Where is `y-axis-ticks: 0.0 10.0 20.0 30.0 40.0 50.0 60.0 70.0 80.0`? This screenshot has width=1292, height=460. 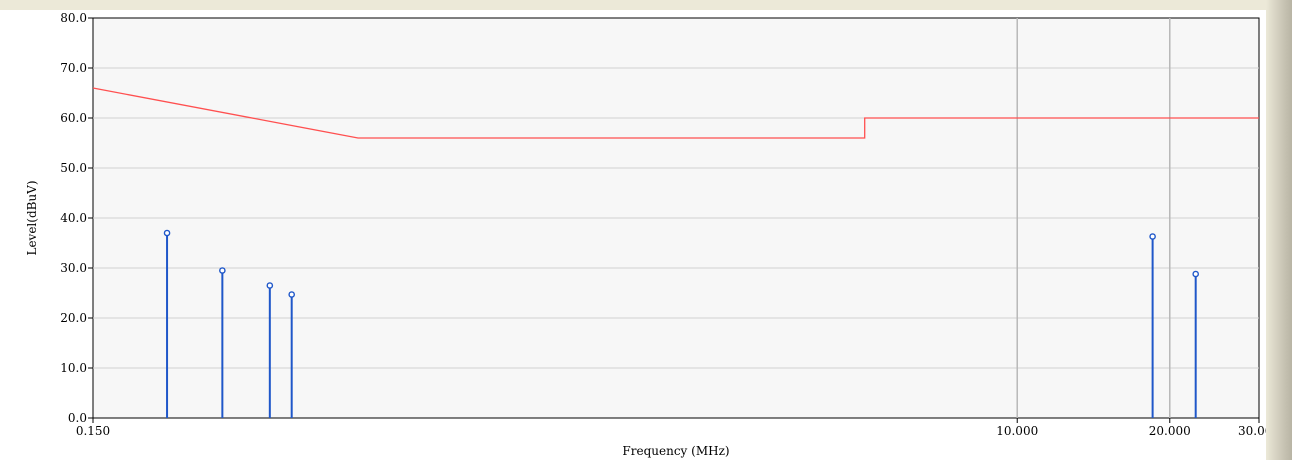 y-axis-ticks: 0.0 10.0 20.0 30.0 40.0 50.0 60.0 70.0 80.0 is located at coordinates (76, 218).